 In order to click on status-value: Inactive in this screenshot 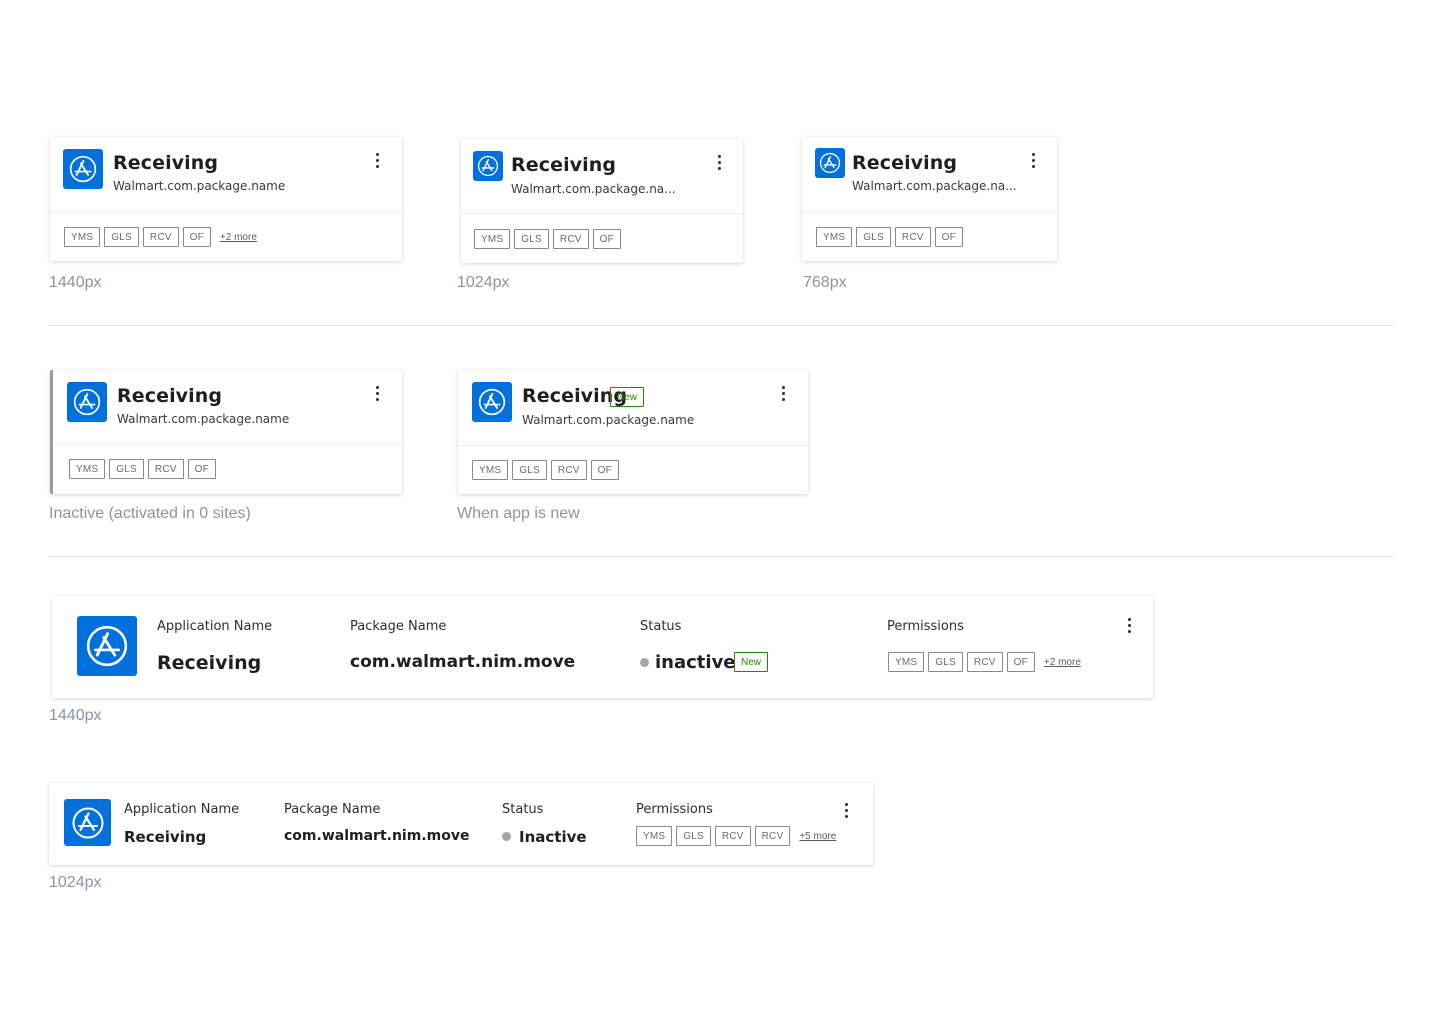, I will do `click(553, 837)`.